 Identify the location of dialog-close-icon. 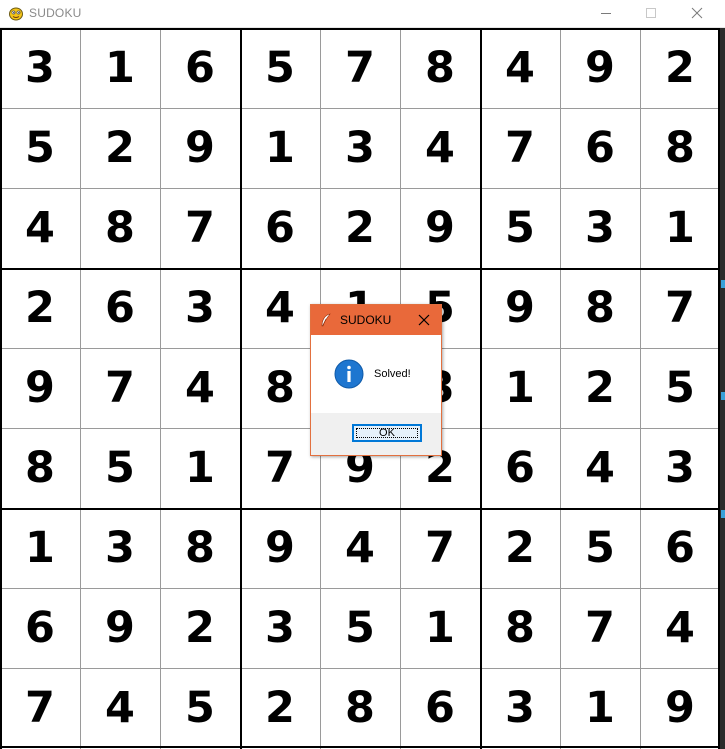
(424, 320).